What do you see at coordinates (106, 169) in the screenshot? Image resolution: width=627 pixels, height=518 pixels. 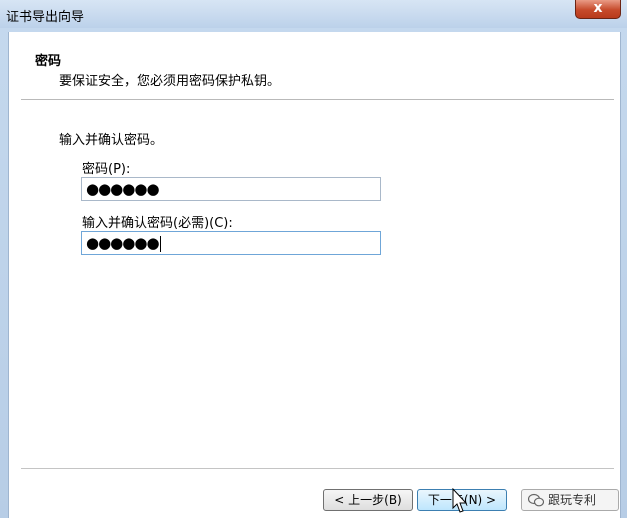 I see `password-label: 密码(P):` at bounding box center [106, 169].